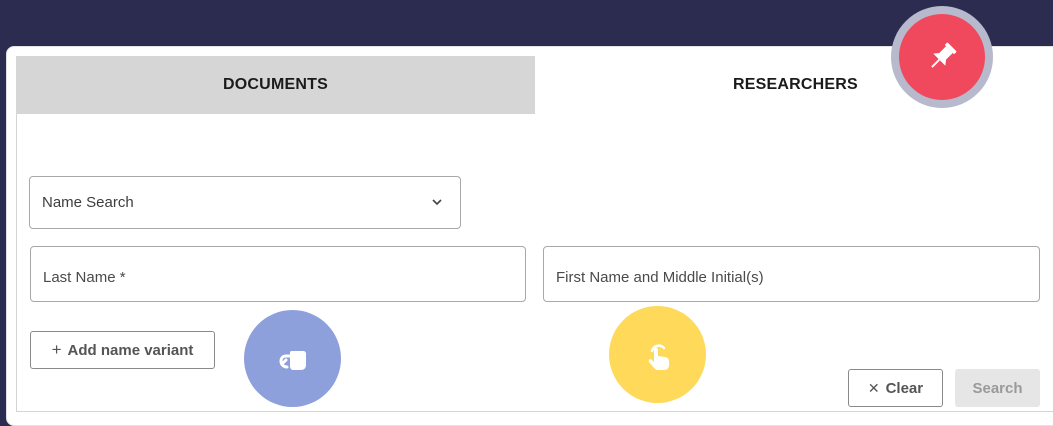  What do you see at coordinates (130, 350) in the screenshot?
I see `add-name-variant-label: Add name variant` at bounding box center [130, 350].